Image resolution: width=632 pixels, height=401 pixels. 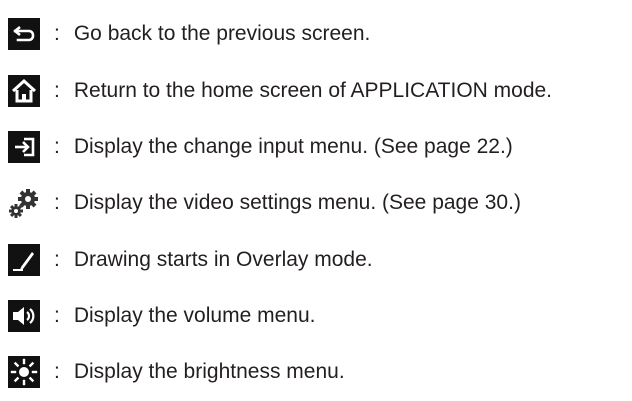 I want to click on volume-icon, so click(x=24, y=316).